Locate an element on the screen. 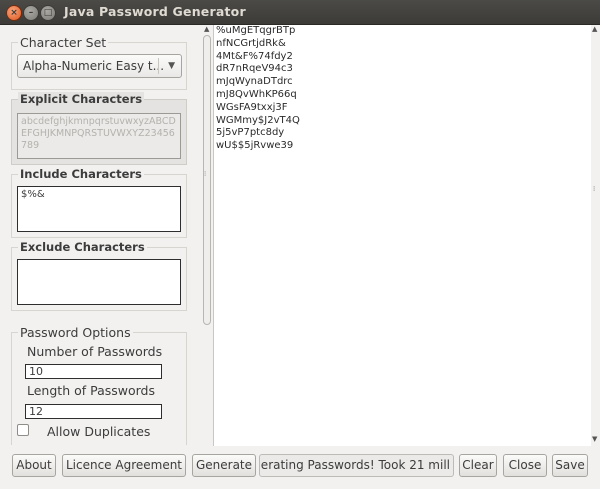  scrollbar-thumb is located at coordinates (207, 180).